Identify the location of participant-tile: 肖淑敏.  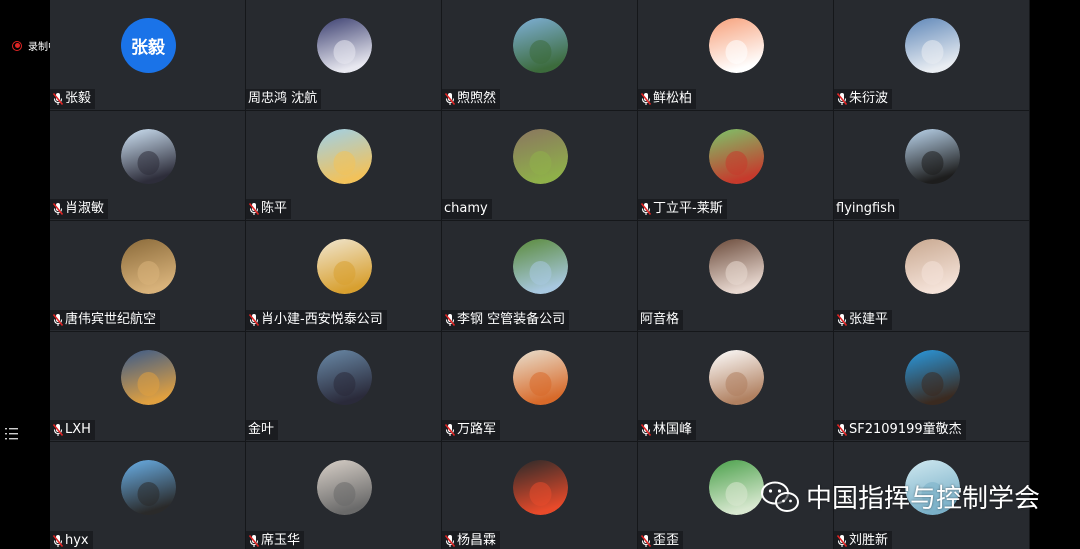
(148, 166).